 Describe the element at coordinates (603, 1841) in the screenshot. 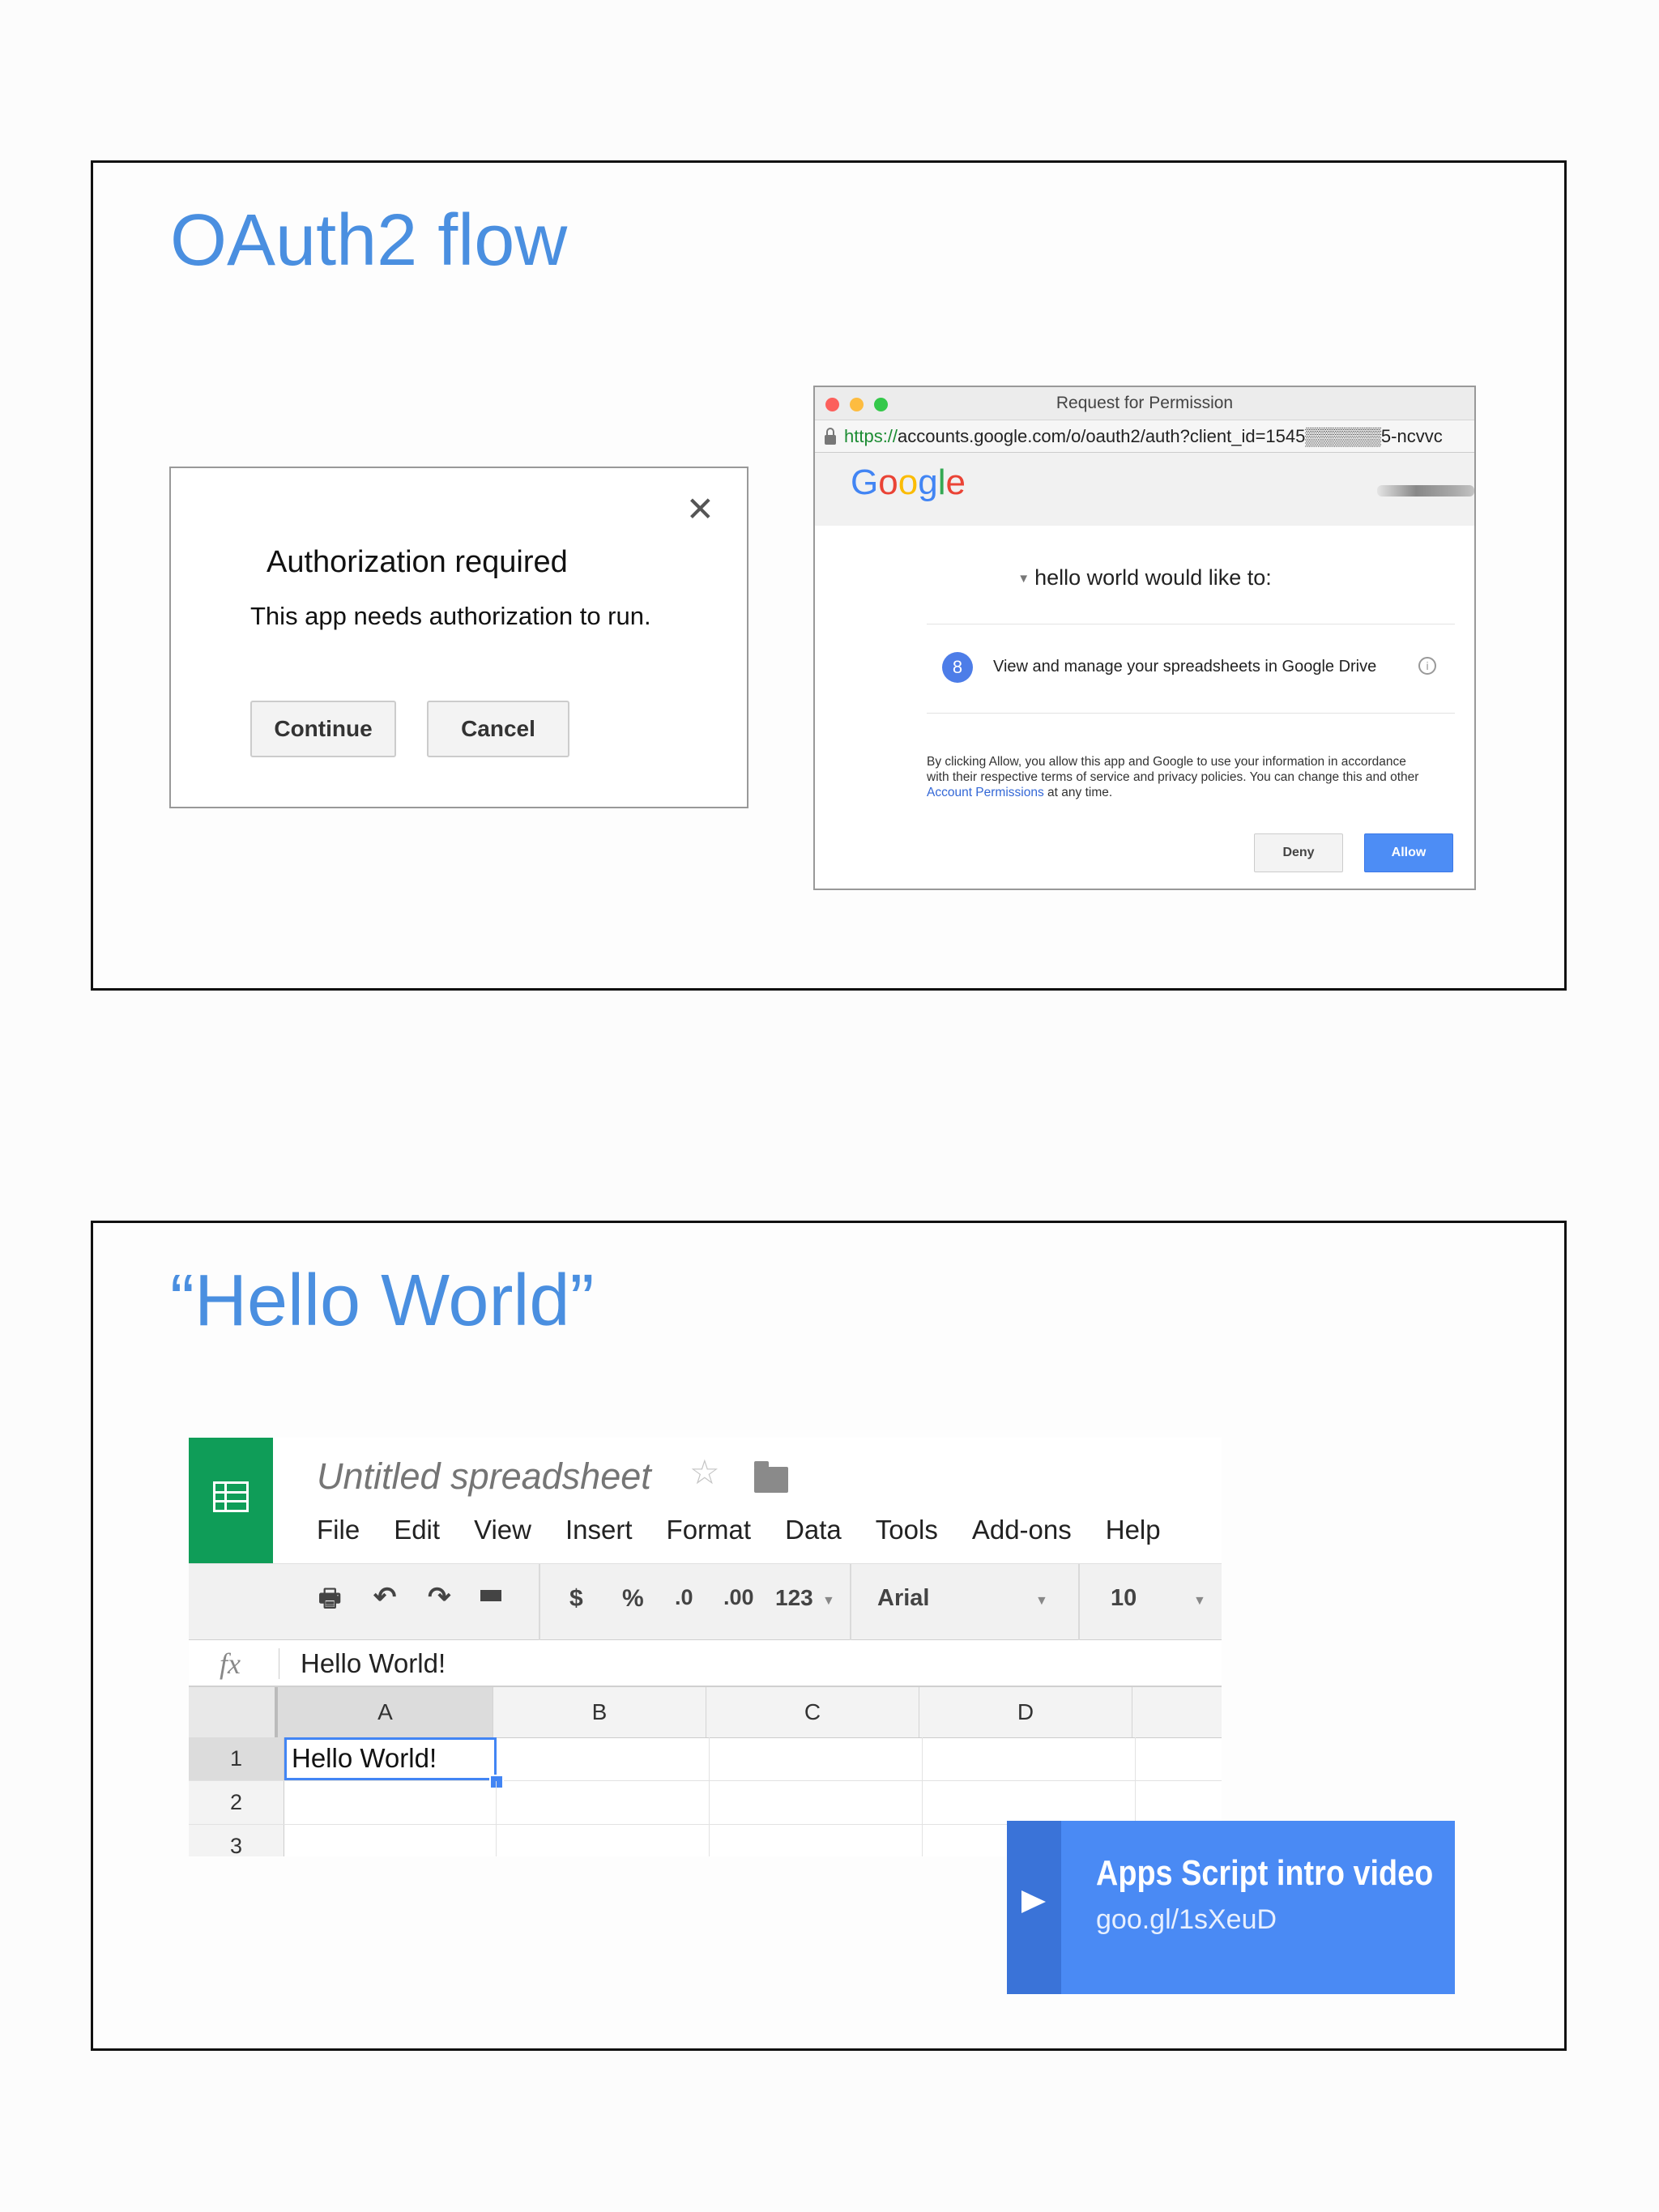

I see `cell-b3` at that location.